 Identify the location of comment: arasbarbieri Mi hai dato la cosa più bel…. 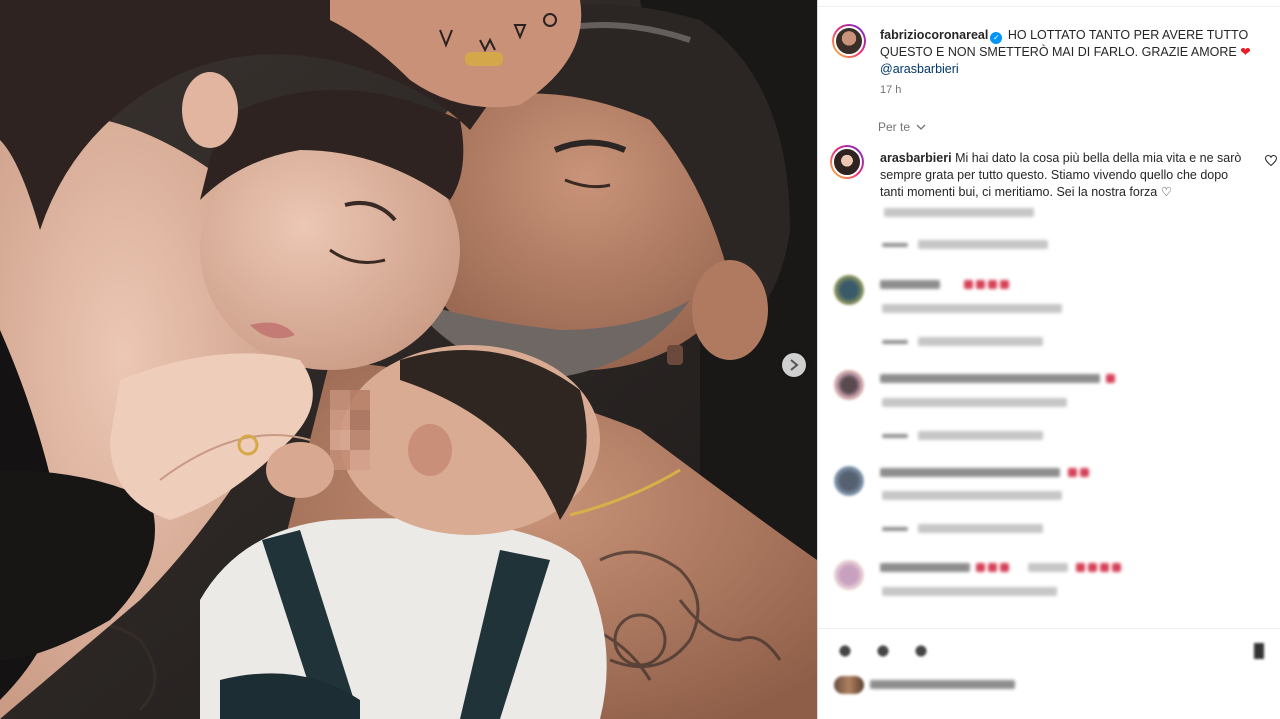
(1067, 175).